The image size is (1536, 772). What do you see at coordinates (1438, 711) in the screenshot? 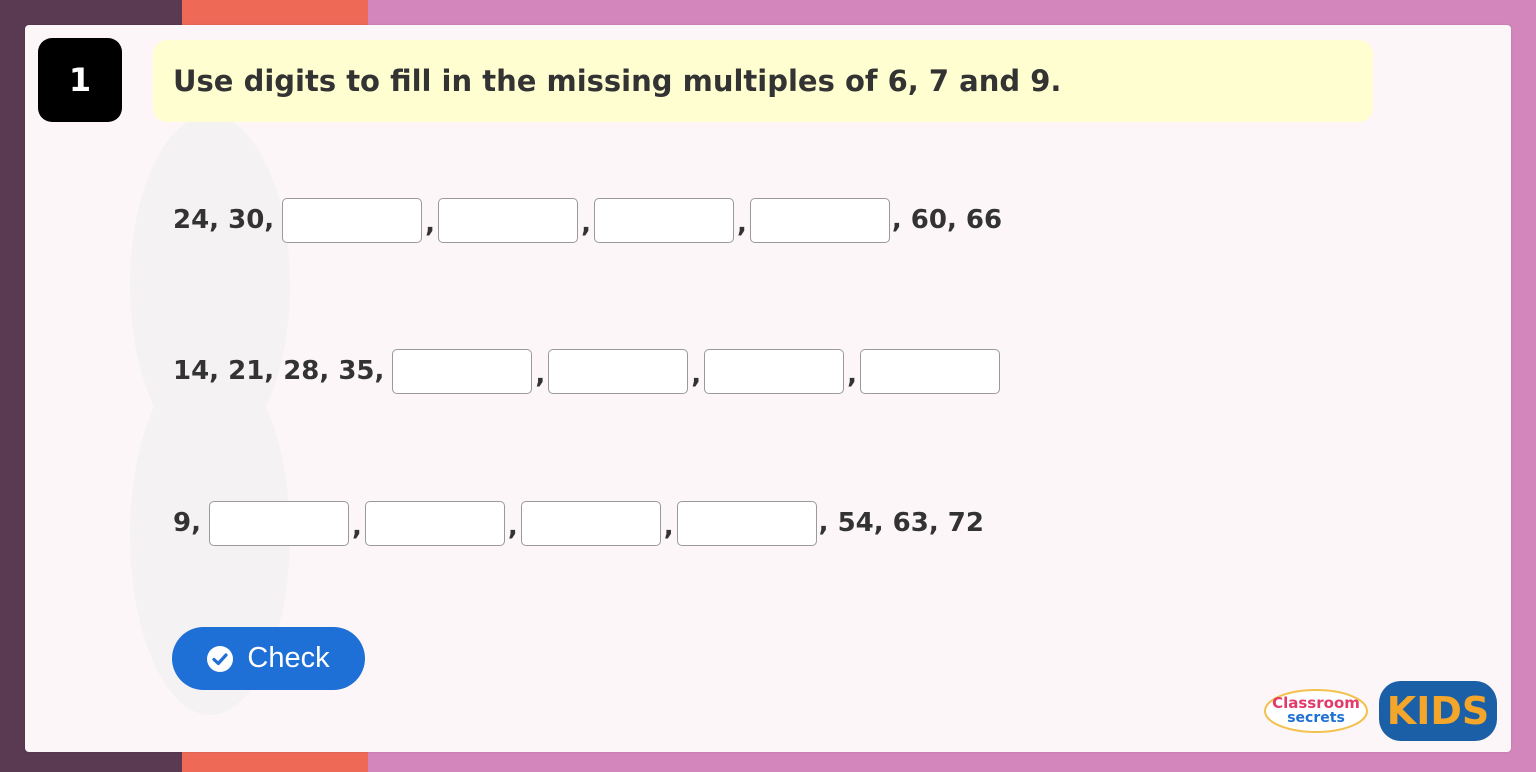
I see `logo-badge: KIDS` at bounding box center [1438, 711].